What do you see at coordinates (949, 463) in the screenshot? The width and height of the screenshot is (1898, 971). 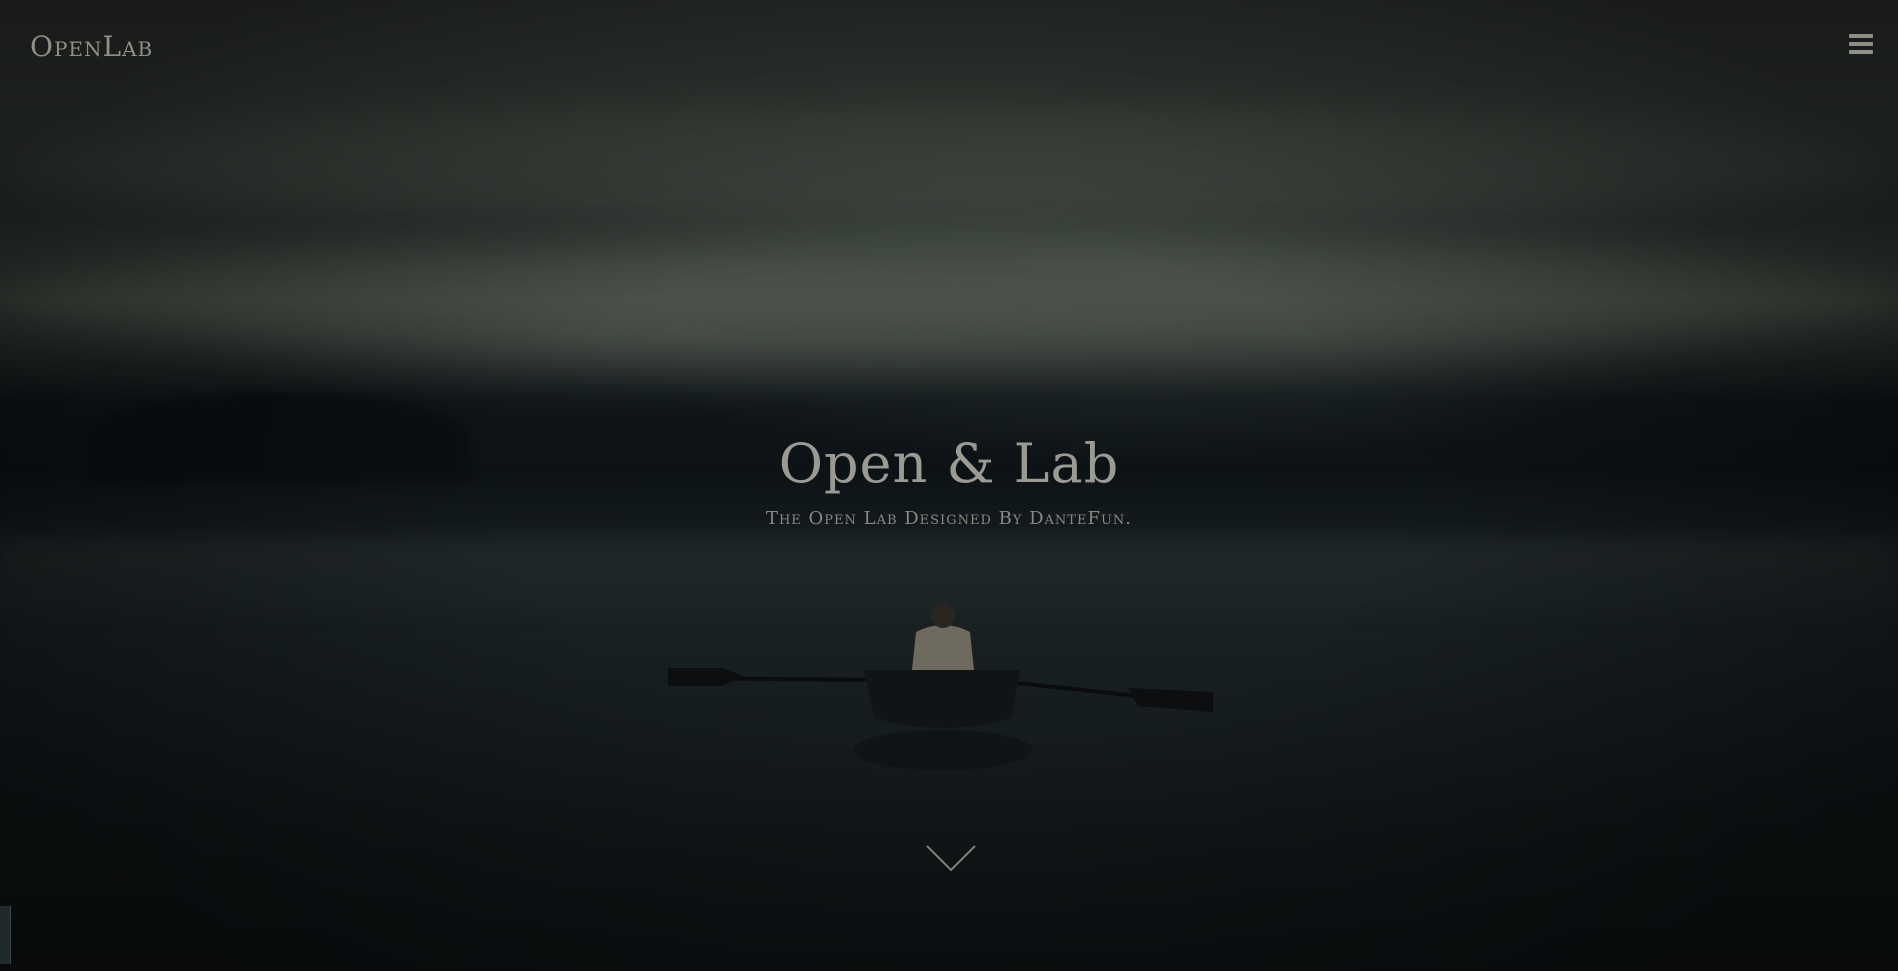 I see `hero-title: Open & Lab` at bounding box center [949, 463].